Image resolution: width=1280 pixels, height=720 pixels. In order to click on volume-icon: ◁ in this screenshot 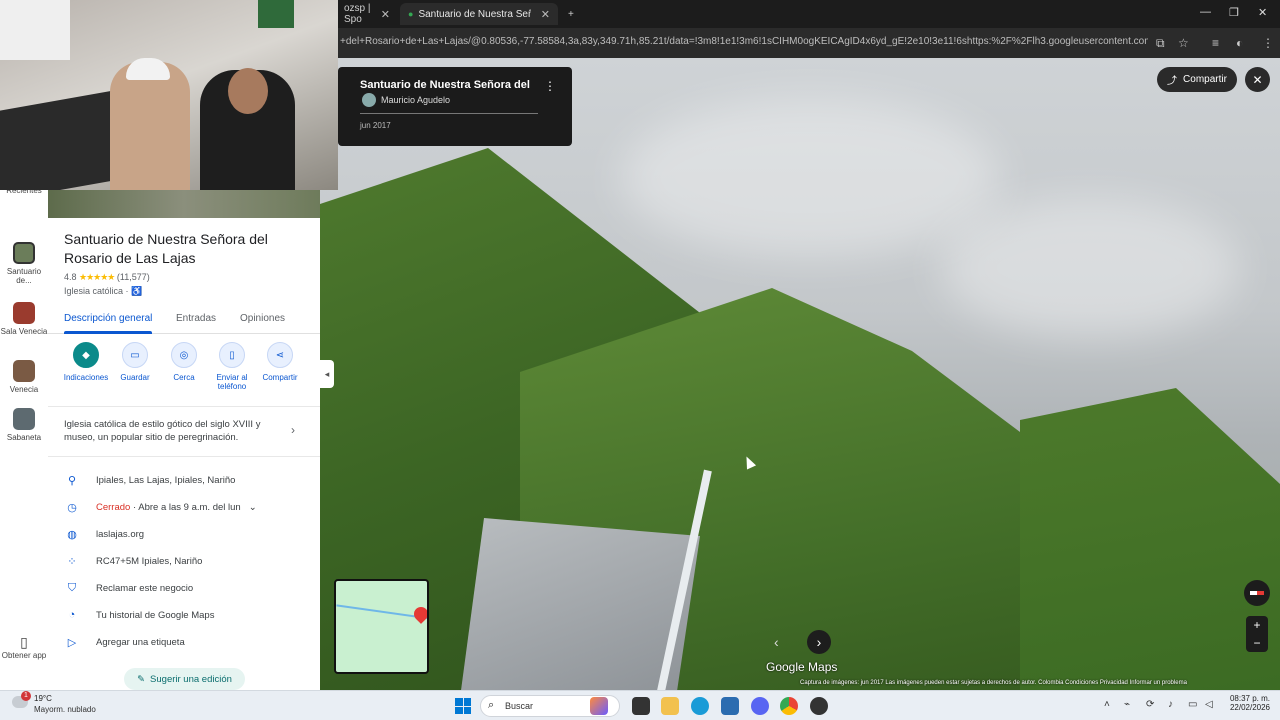, I will do `click(1209, 704)`.